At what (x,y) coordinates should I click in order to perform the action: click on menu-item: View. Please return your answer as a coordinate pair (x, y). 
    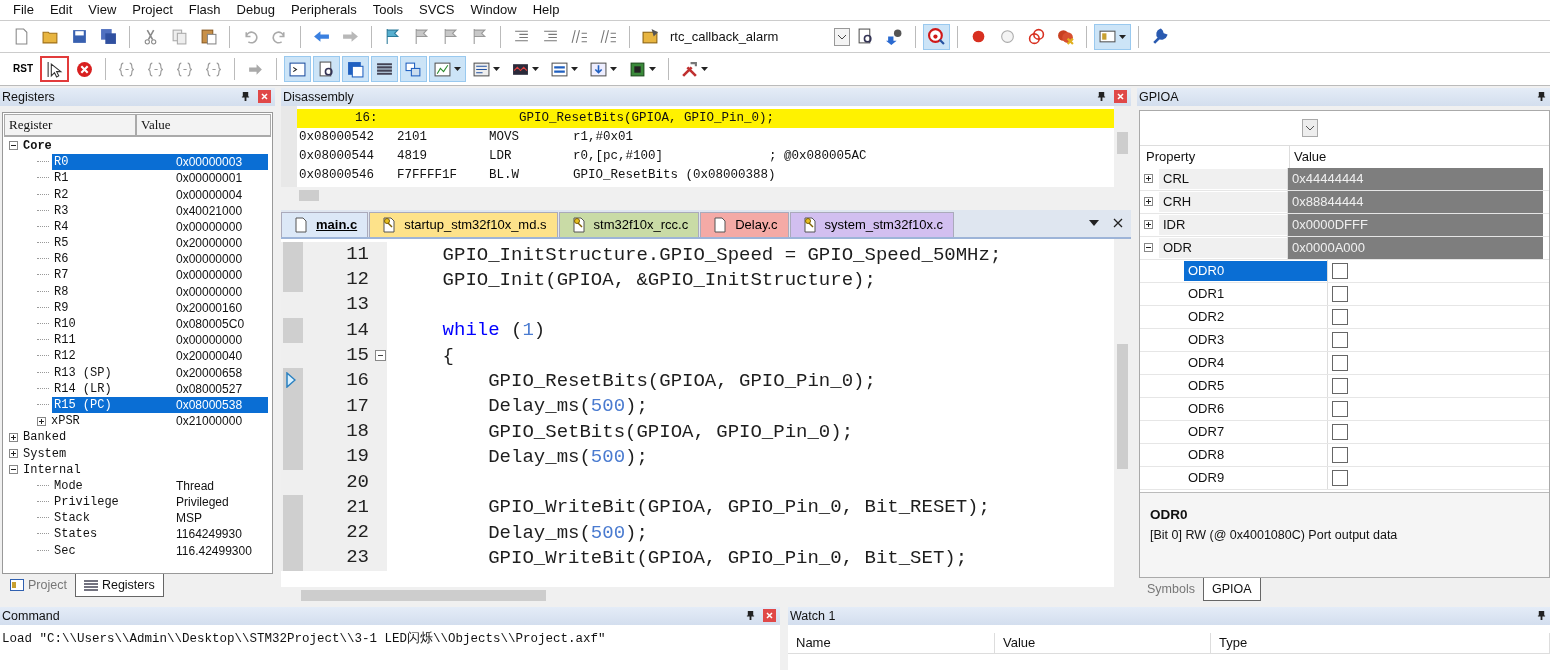
    Looking at the image, I should click on (103, 10).